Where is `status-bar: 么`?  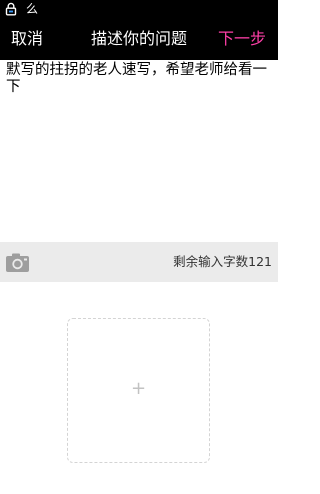
status-bar: 么 is located at coordinates (139, 9).